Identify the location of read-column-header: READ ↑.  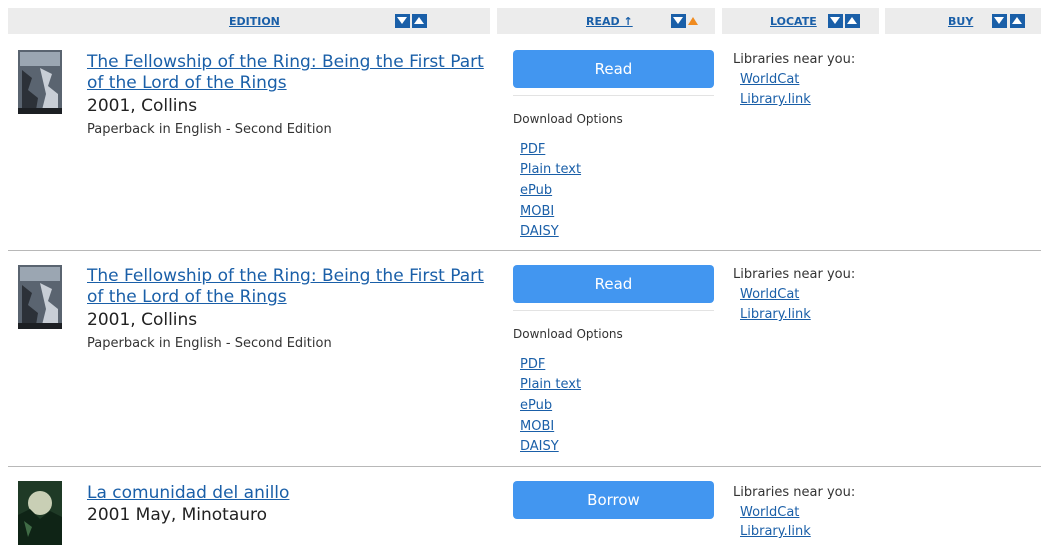
(606, 21).